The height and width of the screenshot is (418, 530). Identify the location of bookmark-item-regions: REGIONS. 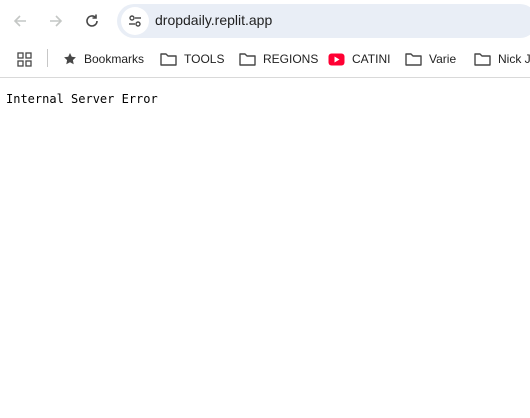
(278, 59).